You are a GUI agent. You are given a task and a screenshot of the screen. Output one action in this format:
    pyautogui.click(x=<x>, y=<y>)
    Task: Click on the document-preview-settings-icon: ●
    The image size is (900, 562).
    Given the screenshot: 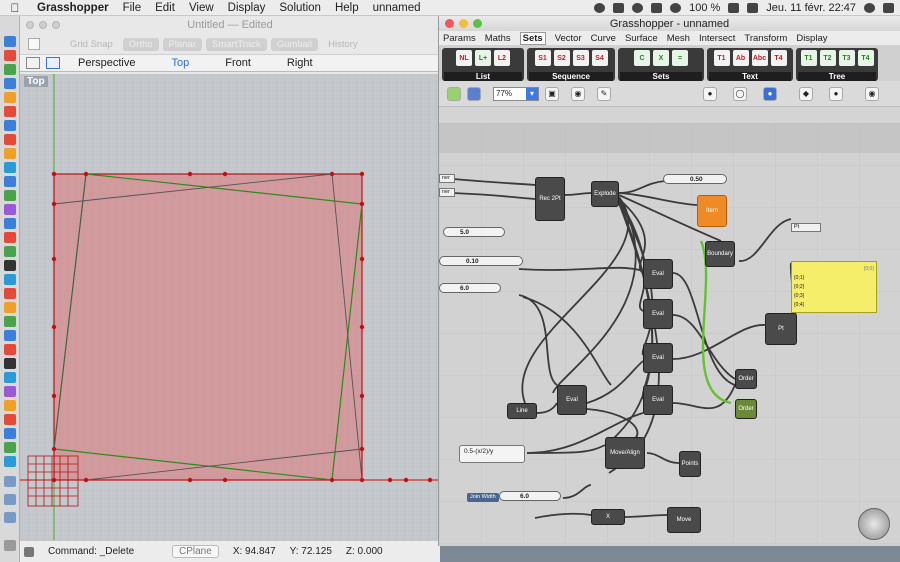 What is the action you would take?
    pyautogui.click(x=836, y=93)
    